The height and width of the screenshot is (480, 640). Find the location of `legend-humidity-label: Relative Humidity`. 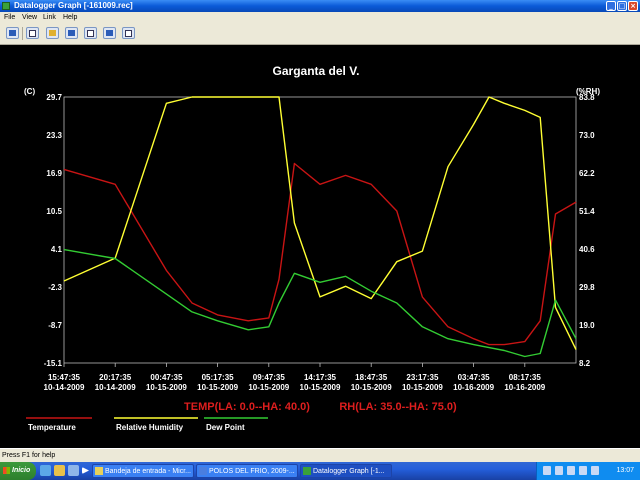

legend-humidity-label: Relative Humidity is located at coordinates (150, 427).